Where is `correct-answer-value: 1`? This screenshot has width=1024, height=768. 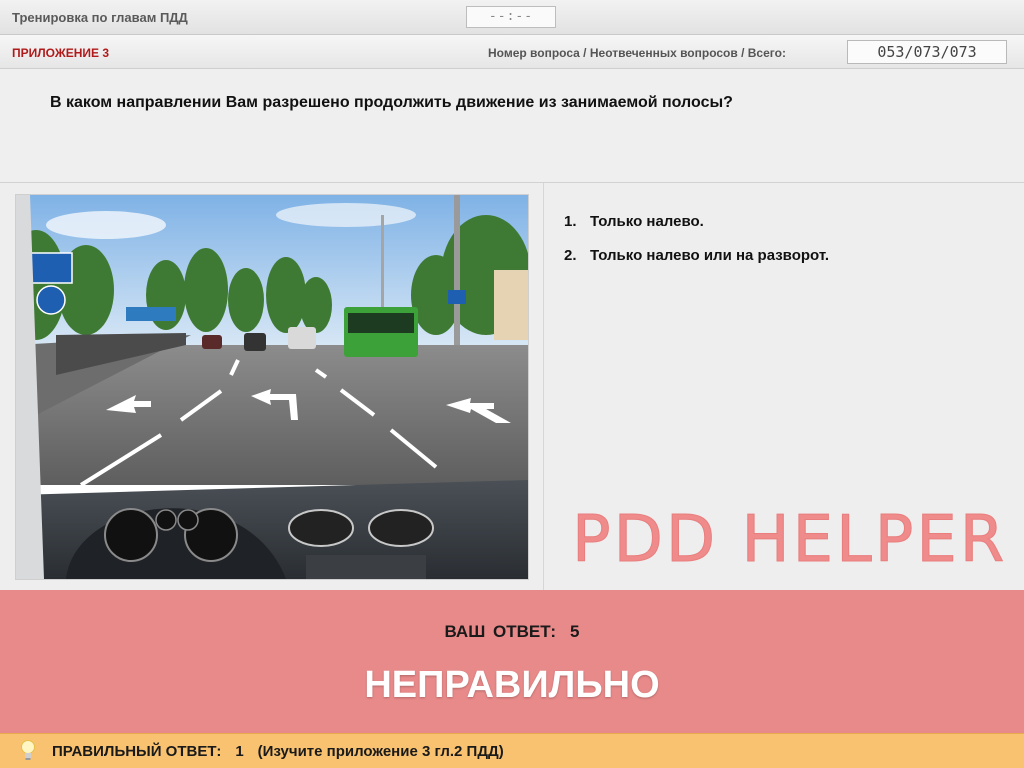
correct-answer-value: 1 is located at coordinates (239, 751).